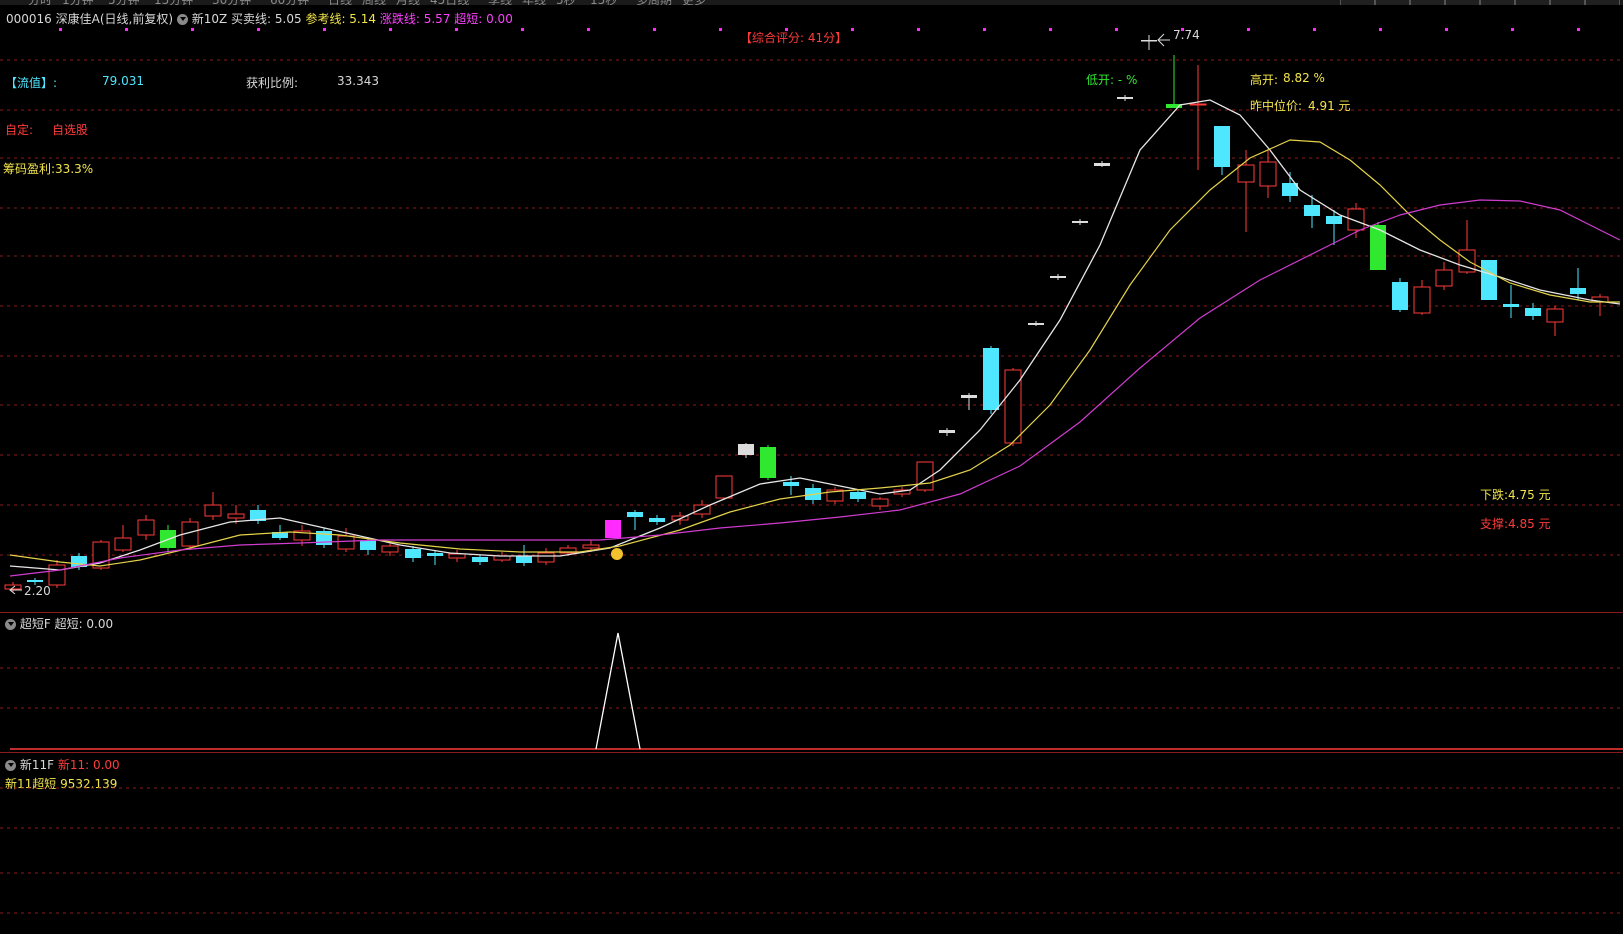  What do you see at coordinates (1276, 106) in the screenshot?
I see `mid-price-label: 昨中位价:` at bounding box center [1276, 106].